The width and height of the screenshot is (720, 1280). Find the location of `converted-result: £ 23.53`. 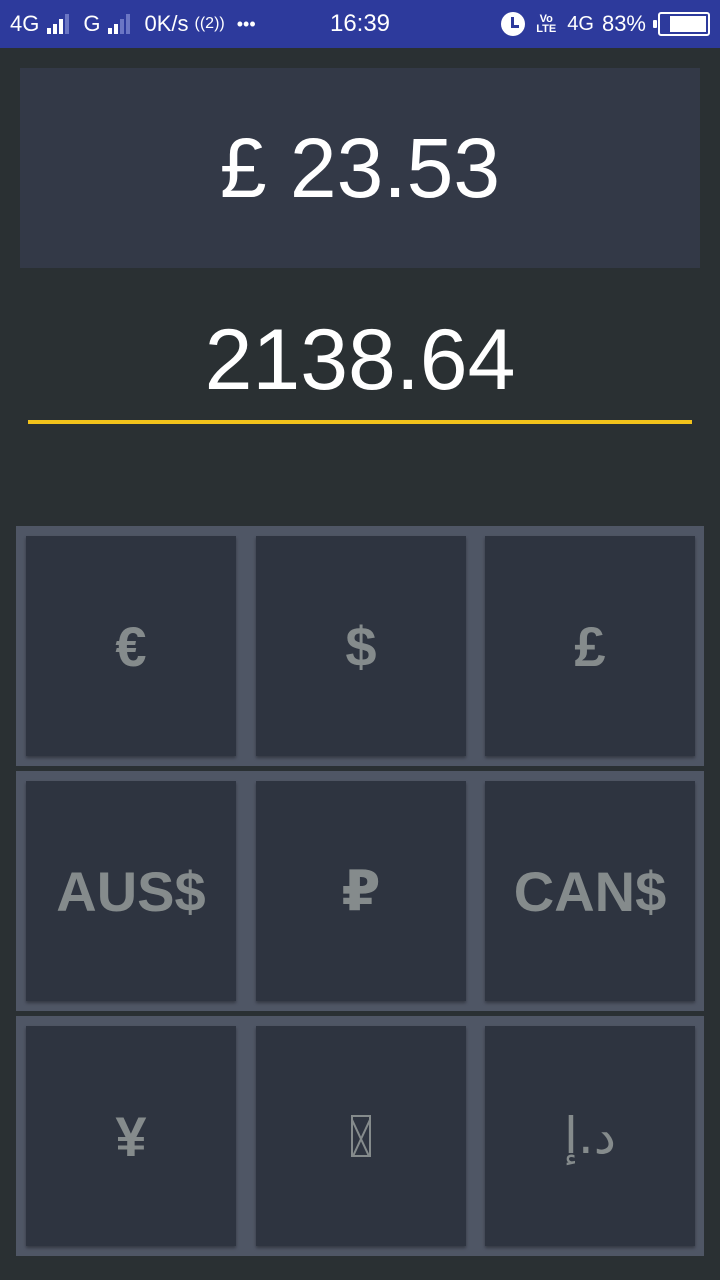

converted-result: £ 23.53 is located at coordinates (360, 168).